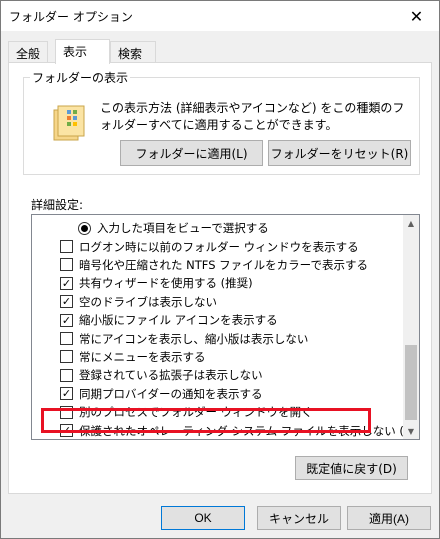 This screenshot has height=539, width=440. What do you see at coordinates (191, 153) in the screenshot?
I see `apply-to-folders-button: フォルダーに適用(L)` at bounding box center [191, 153].